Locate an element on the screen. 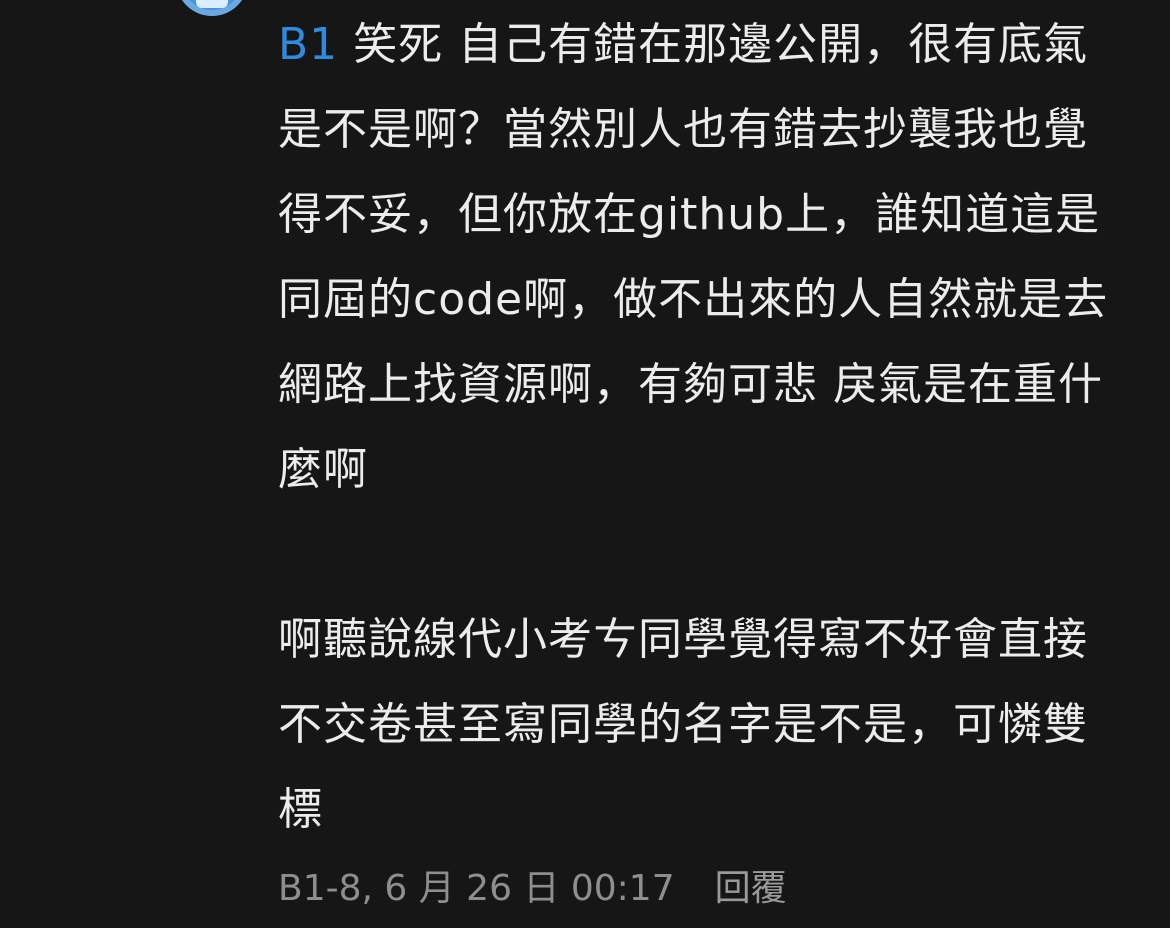 The height and width of the screenshot is (928, 1170). comment-floor-timestamp: B1-8, 6 月 26 日 00:17 is located at coordinates (476, 888).